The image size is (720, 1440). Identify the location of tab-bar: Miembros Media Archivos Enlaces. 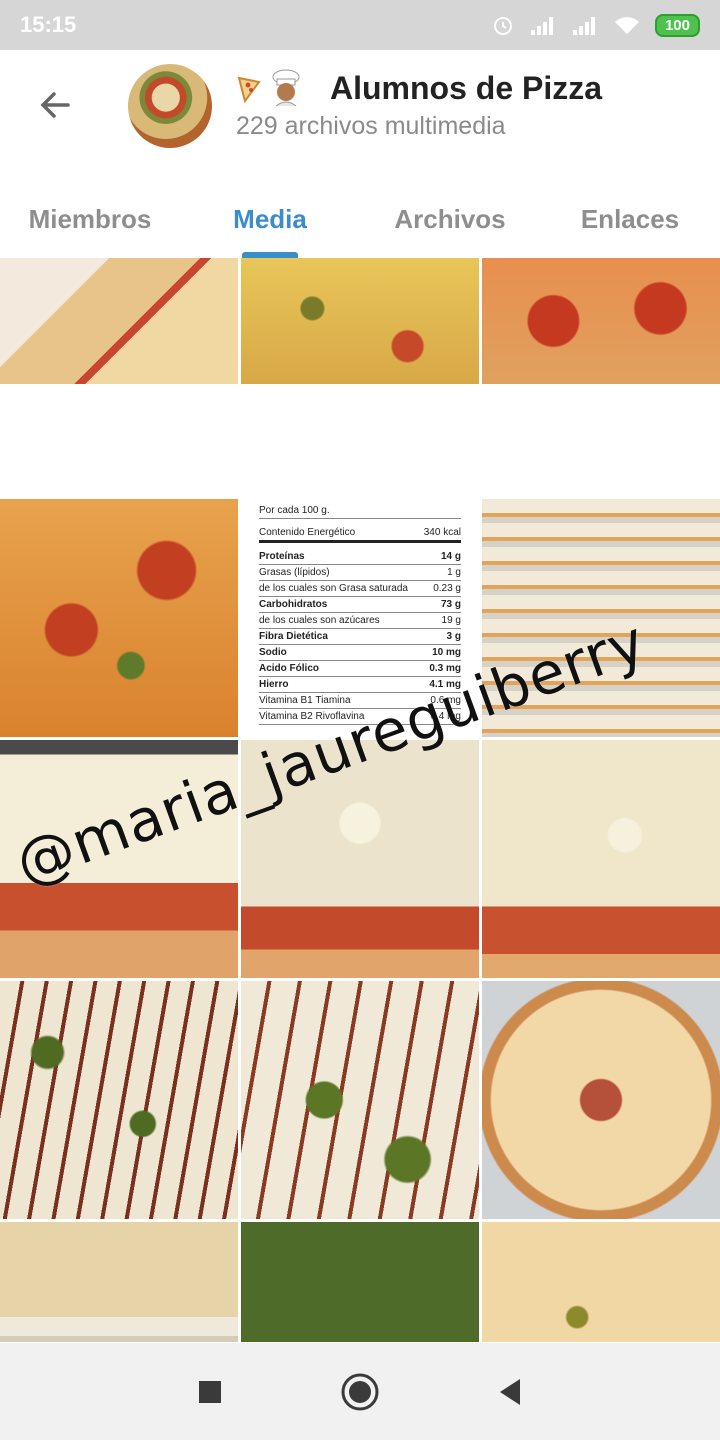
(360, 219).